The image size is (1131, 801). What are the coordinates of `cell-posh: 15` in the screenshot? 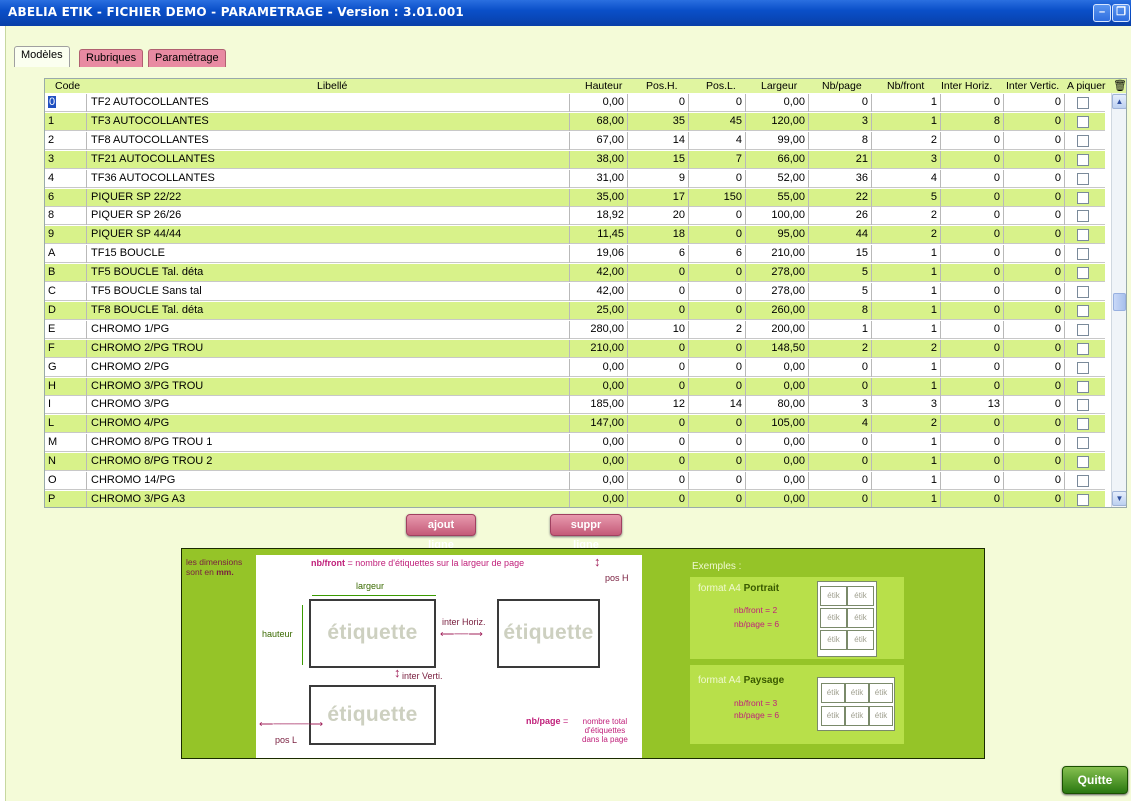 It's located at (658, 159).